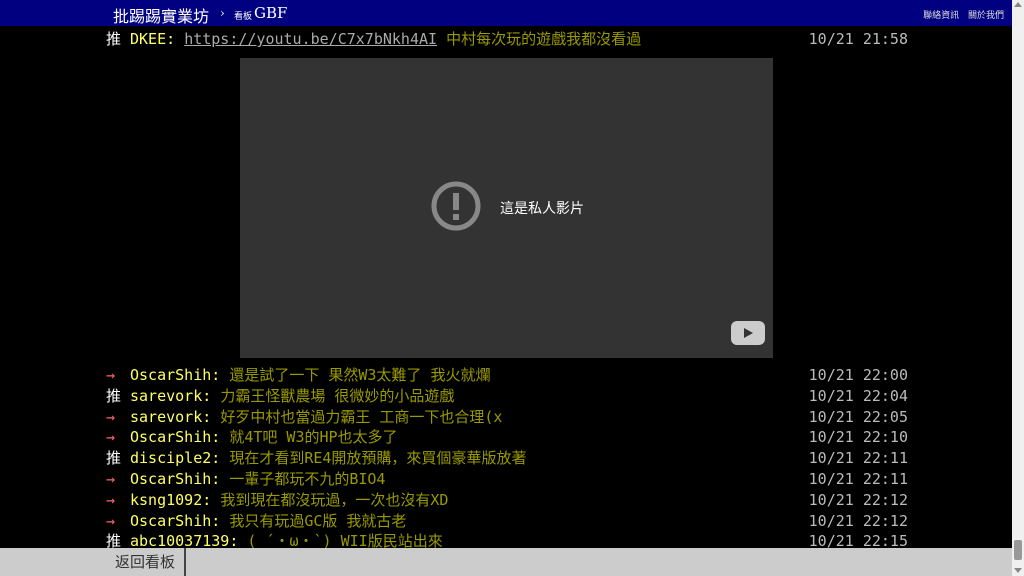 The width and height of the screenshot is (1024, 576). What do you see at coordinates (507, 437) in the screenshot?
I see `push-row: → OscarShih: 就4T吧 W3的HP也太多了 10/21 22:10` at bounding box center [507, 437].